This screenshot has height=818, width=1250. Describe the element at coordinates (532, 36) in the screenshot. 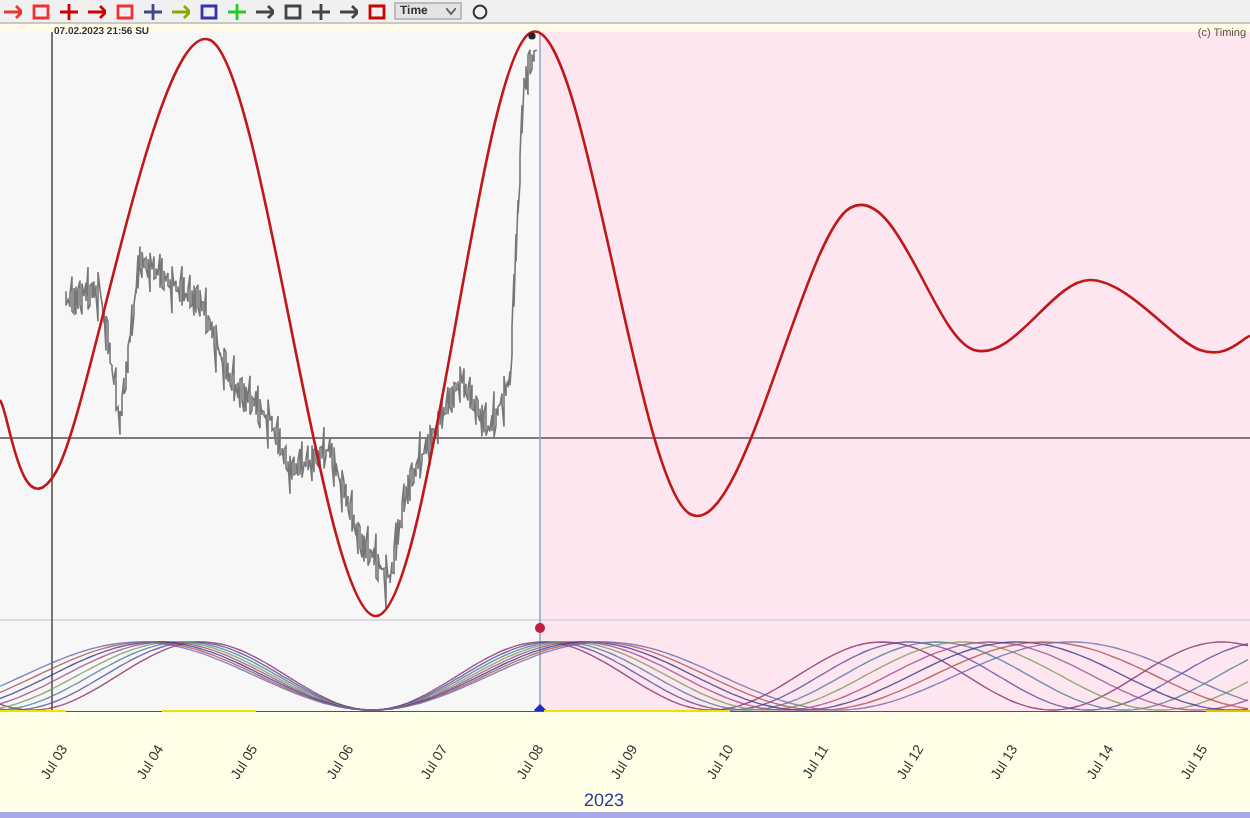

I see `peak-marker` at that location.